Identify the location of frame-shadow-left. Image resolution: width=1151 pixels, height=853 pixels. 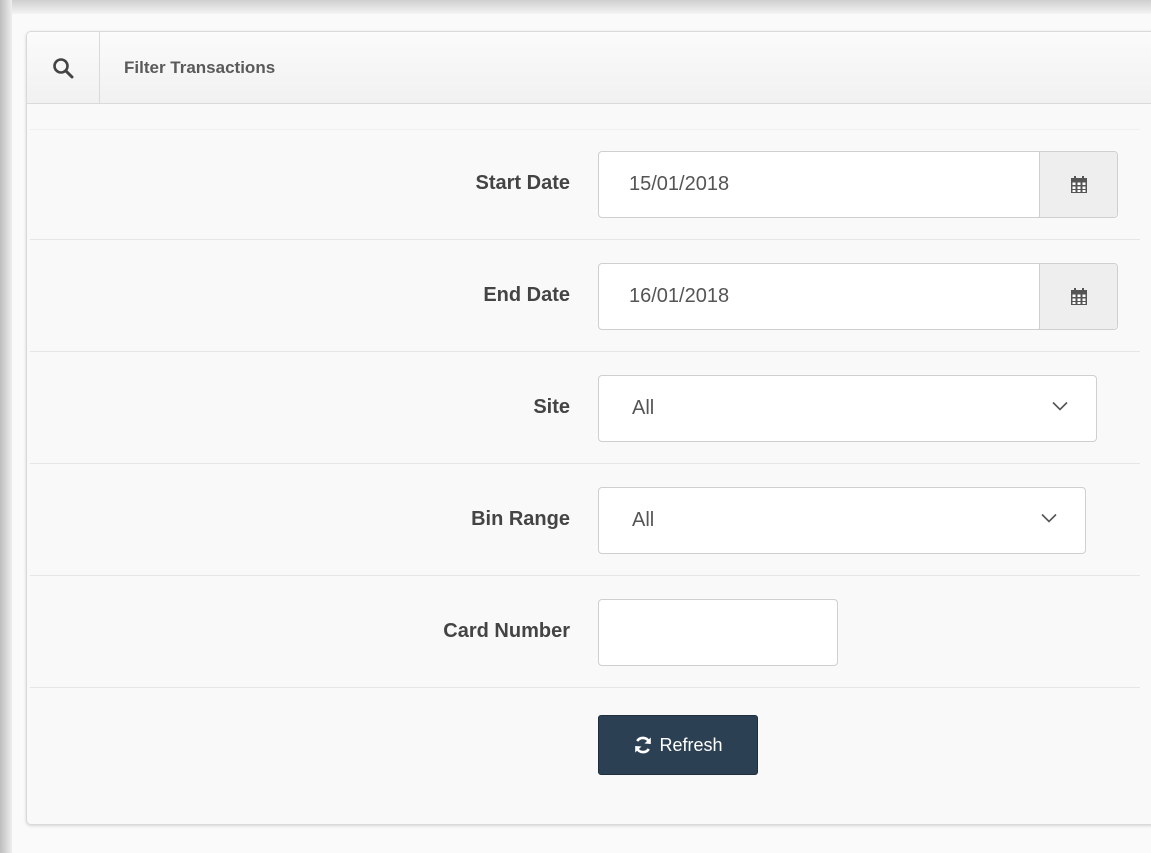
(6, 426).